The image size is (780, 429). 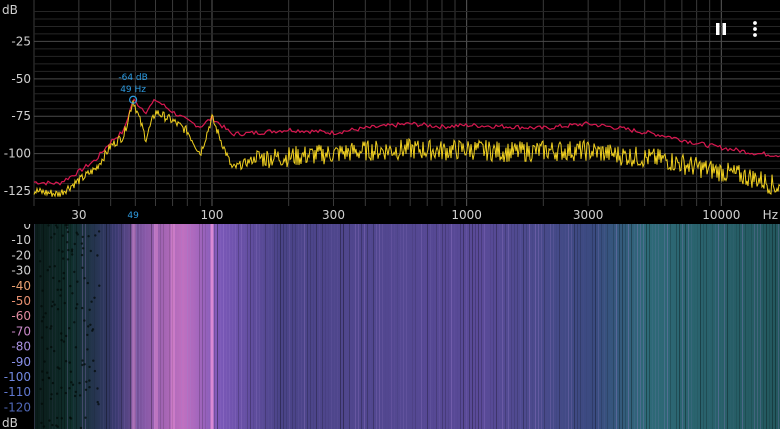 What do you see at coordinates (721, 215) in the screenshot?
I see `x-tick-label: 10000` at bounding box center [721, 215].